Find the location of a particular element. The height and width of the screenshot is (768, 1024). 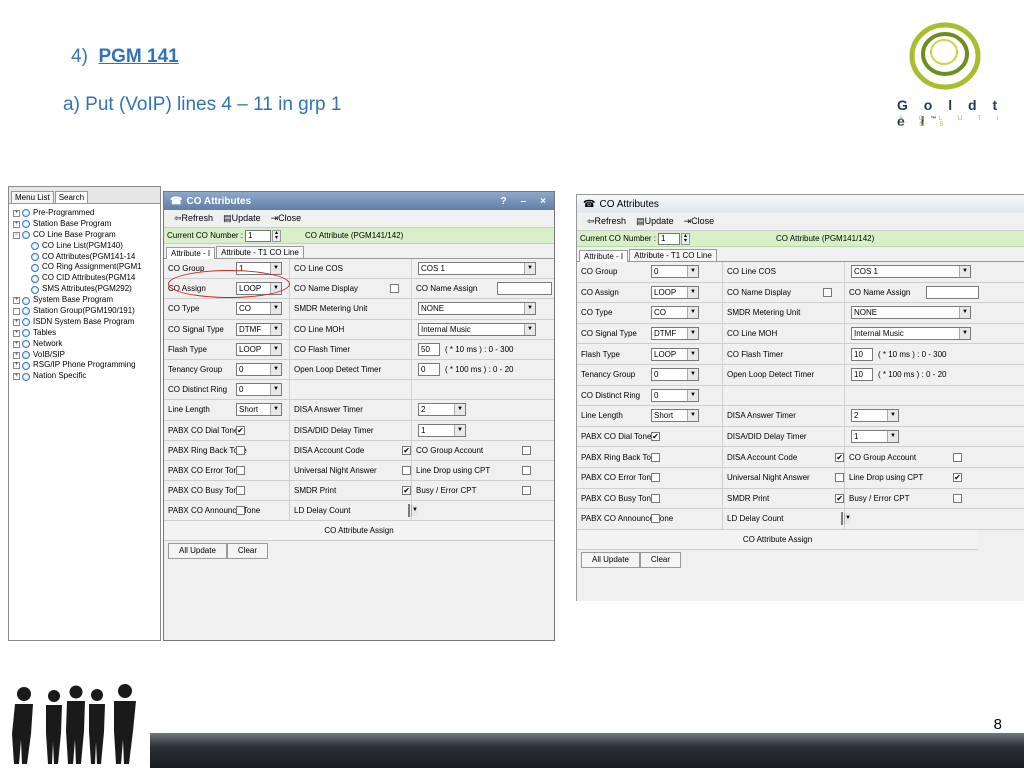

menu-item: + Tables is located at coordinates (86, 333).